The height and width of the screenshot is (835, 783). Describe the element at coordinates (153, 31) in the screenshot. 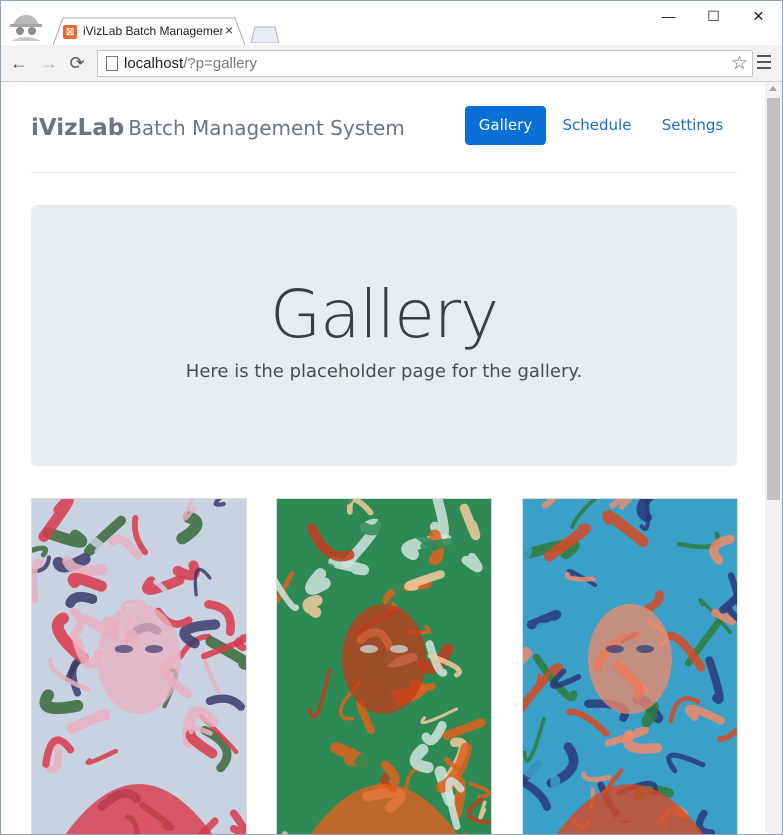

I see `tab-title: iVizLab Batch Managemen` at that location.